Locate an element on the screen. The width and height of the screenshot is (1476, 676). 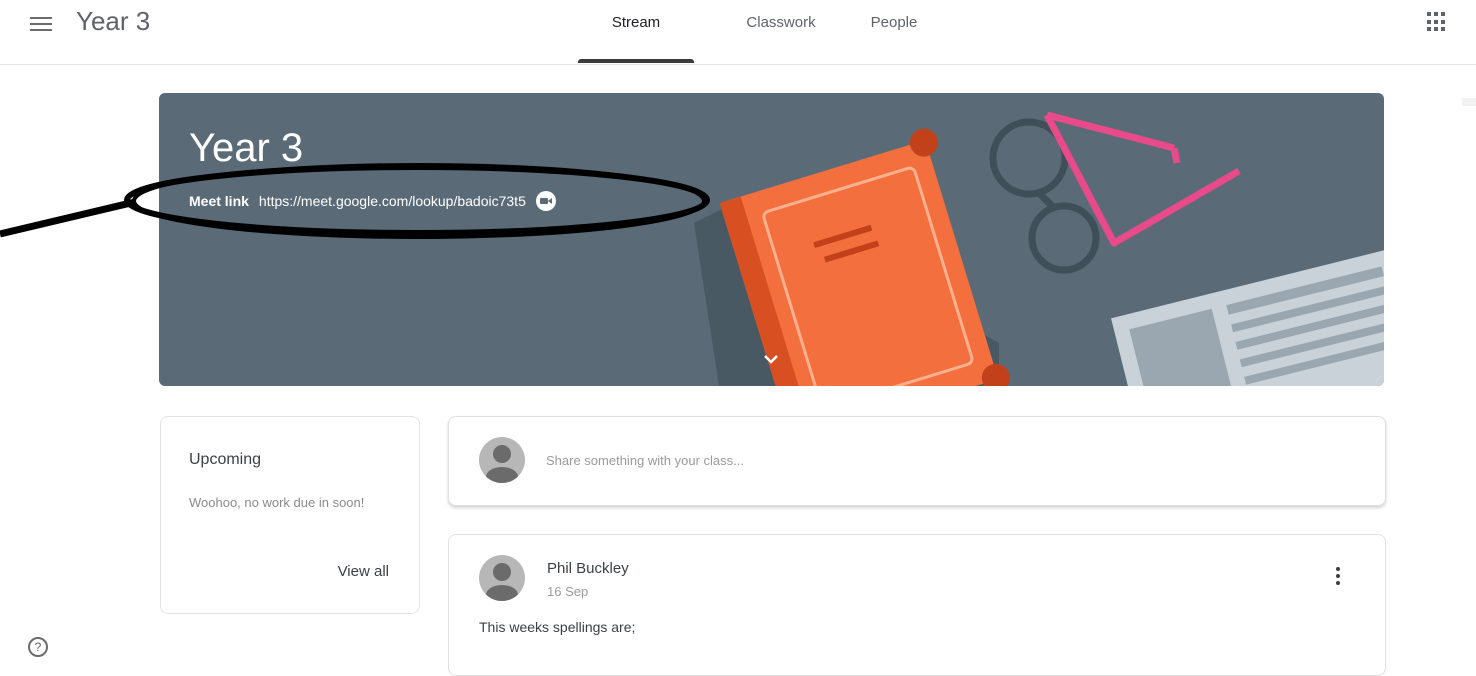
post-author: Phil Buckley is located at coordinates (588, 568).